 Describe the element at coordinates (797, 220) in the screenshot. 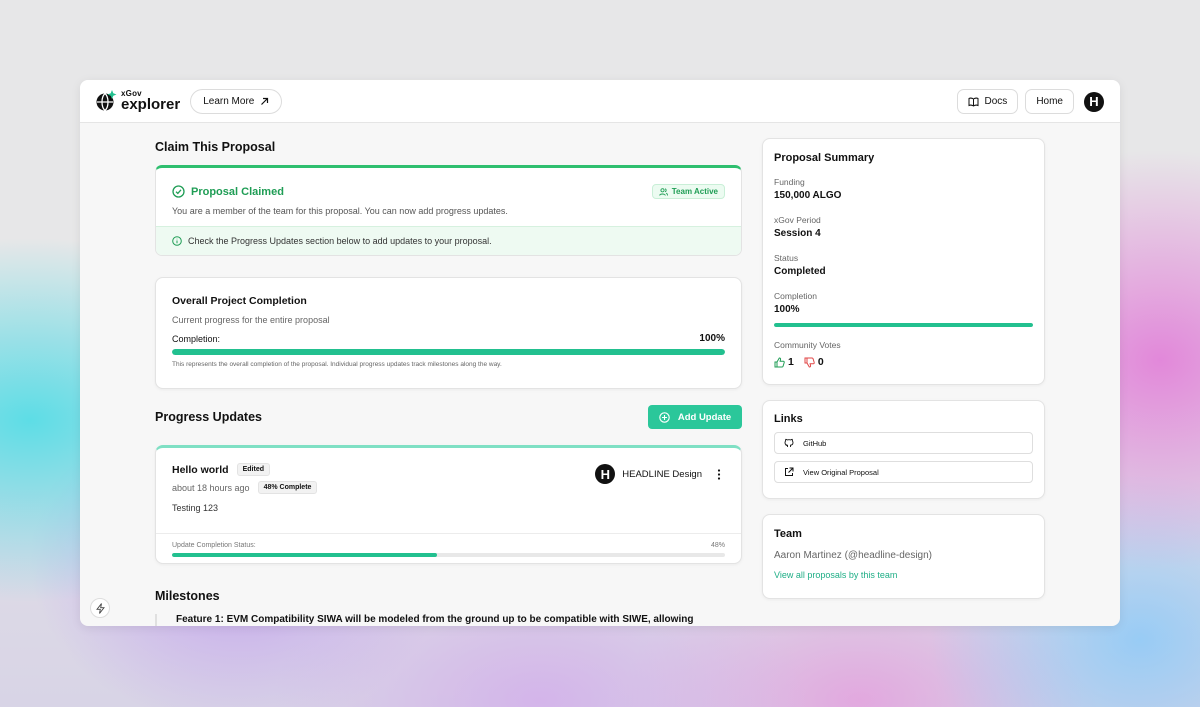

I see `period-label: xGov Period` at that location.